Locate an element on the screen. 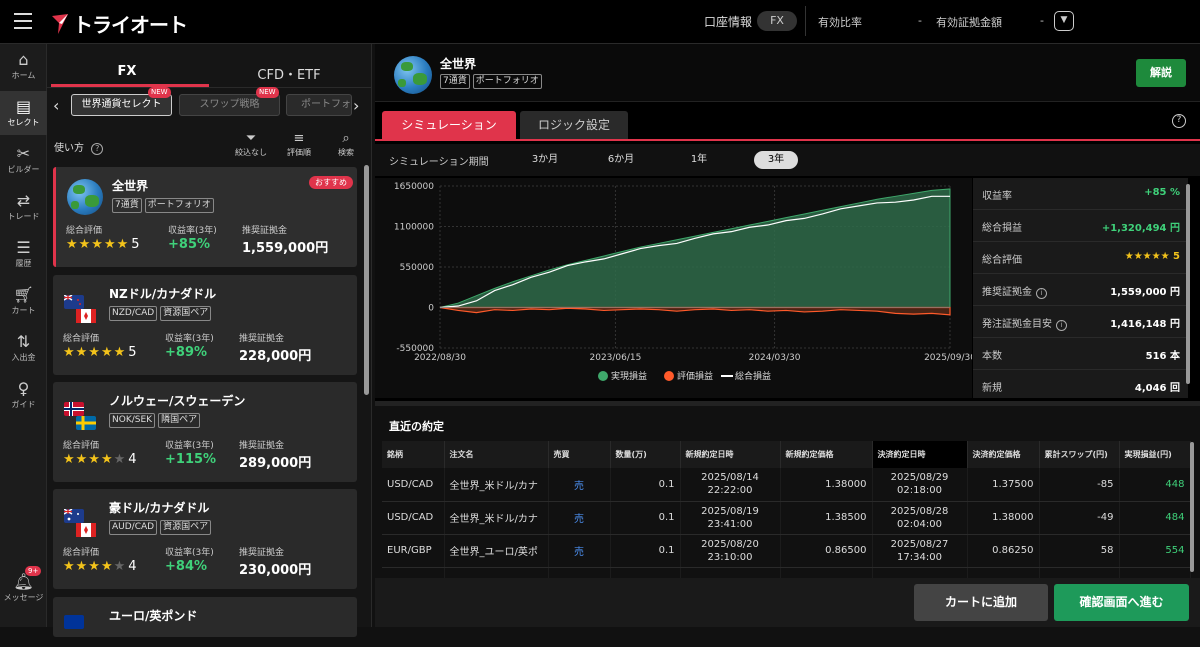 The image size is (1200, 647). table-row: 2025/08/22 2025/08/22 is located at coordinates (786, 572).